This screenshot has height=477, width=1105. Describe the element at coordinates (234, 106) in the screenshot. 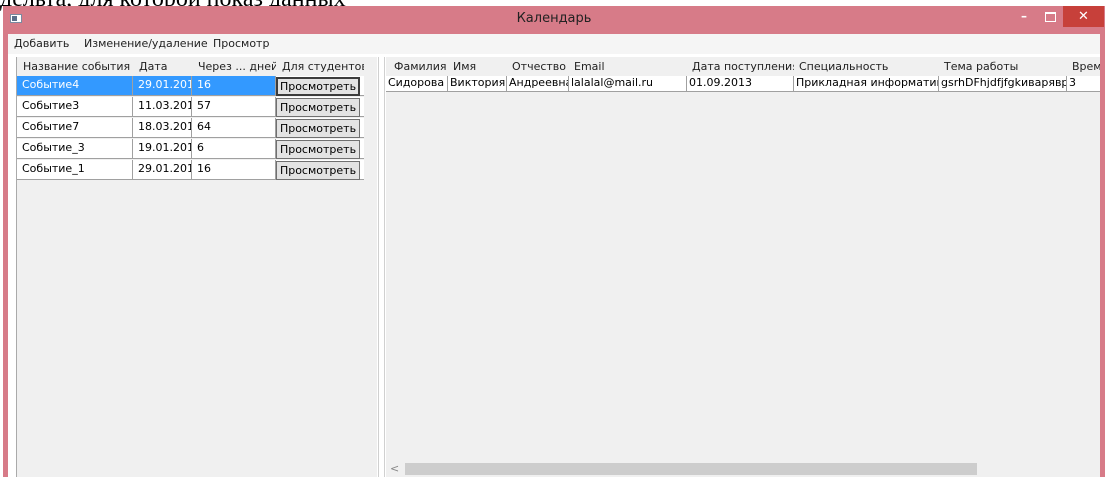

I see `event-days-cell: 57` at that location.